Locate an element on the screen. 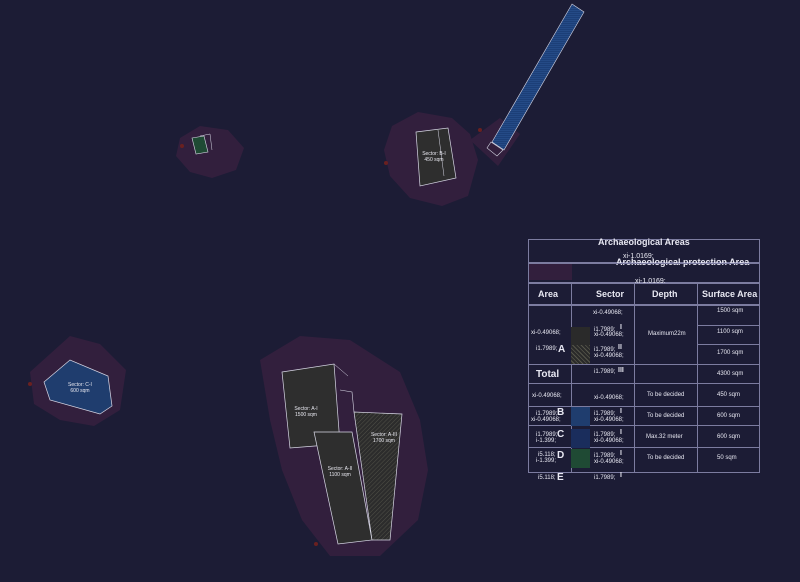 Image resolution: width=800 pixels, height=582 pixels. area-e: E is located at coordinates (560, 477).